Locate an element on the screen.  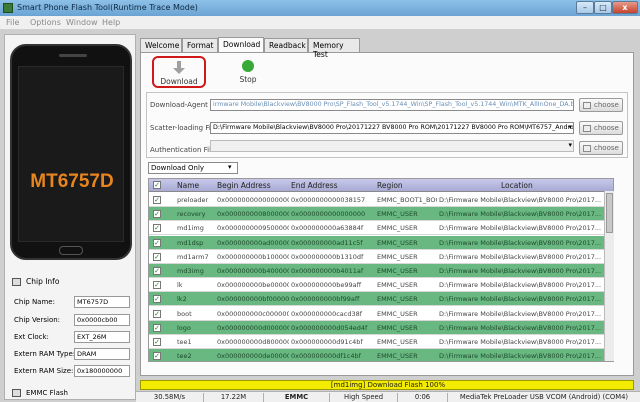
progress-text: [md1img] Download Flash 100% is located at coordinates (388, 385).